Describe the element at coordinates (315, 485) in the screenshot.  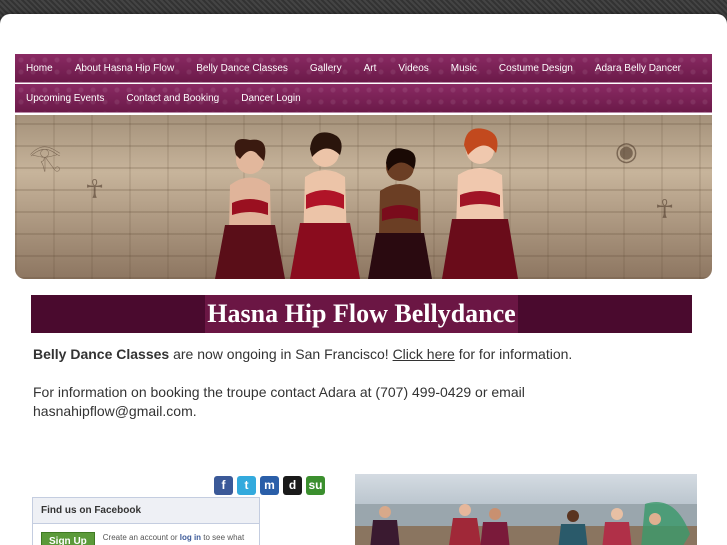
I see `stumbleupon-share-icon: su` at that location.